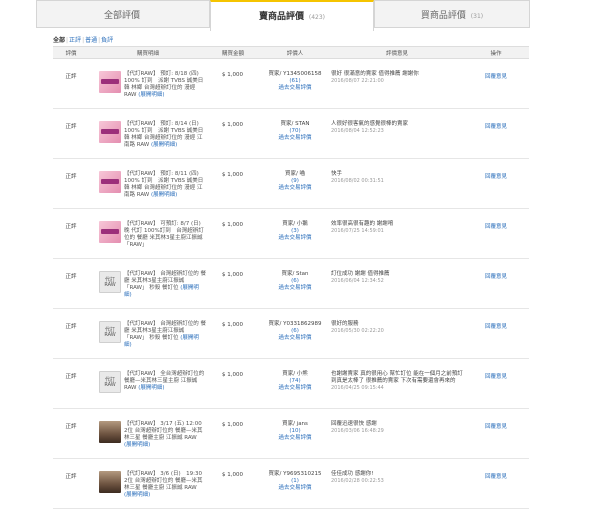 The image size is (600, 509). Describe the element at coordinates (397, 433) in the screenshot. I see `rating-comment: 回覆迅速很快 感謝 2016/03/06 16:48:29` at that location.